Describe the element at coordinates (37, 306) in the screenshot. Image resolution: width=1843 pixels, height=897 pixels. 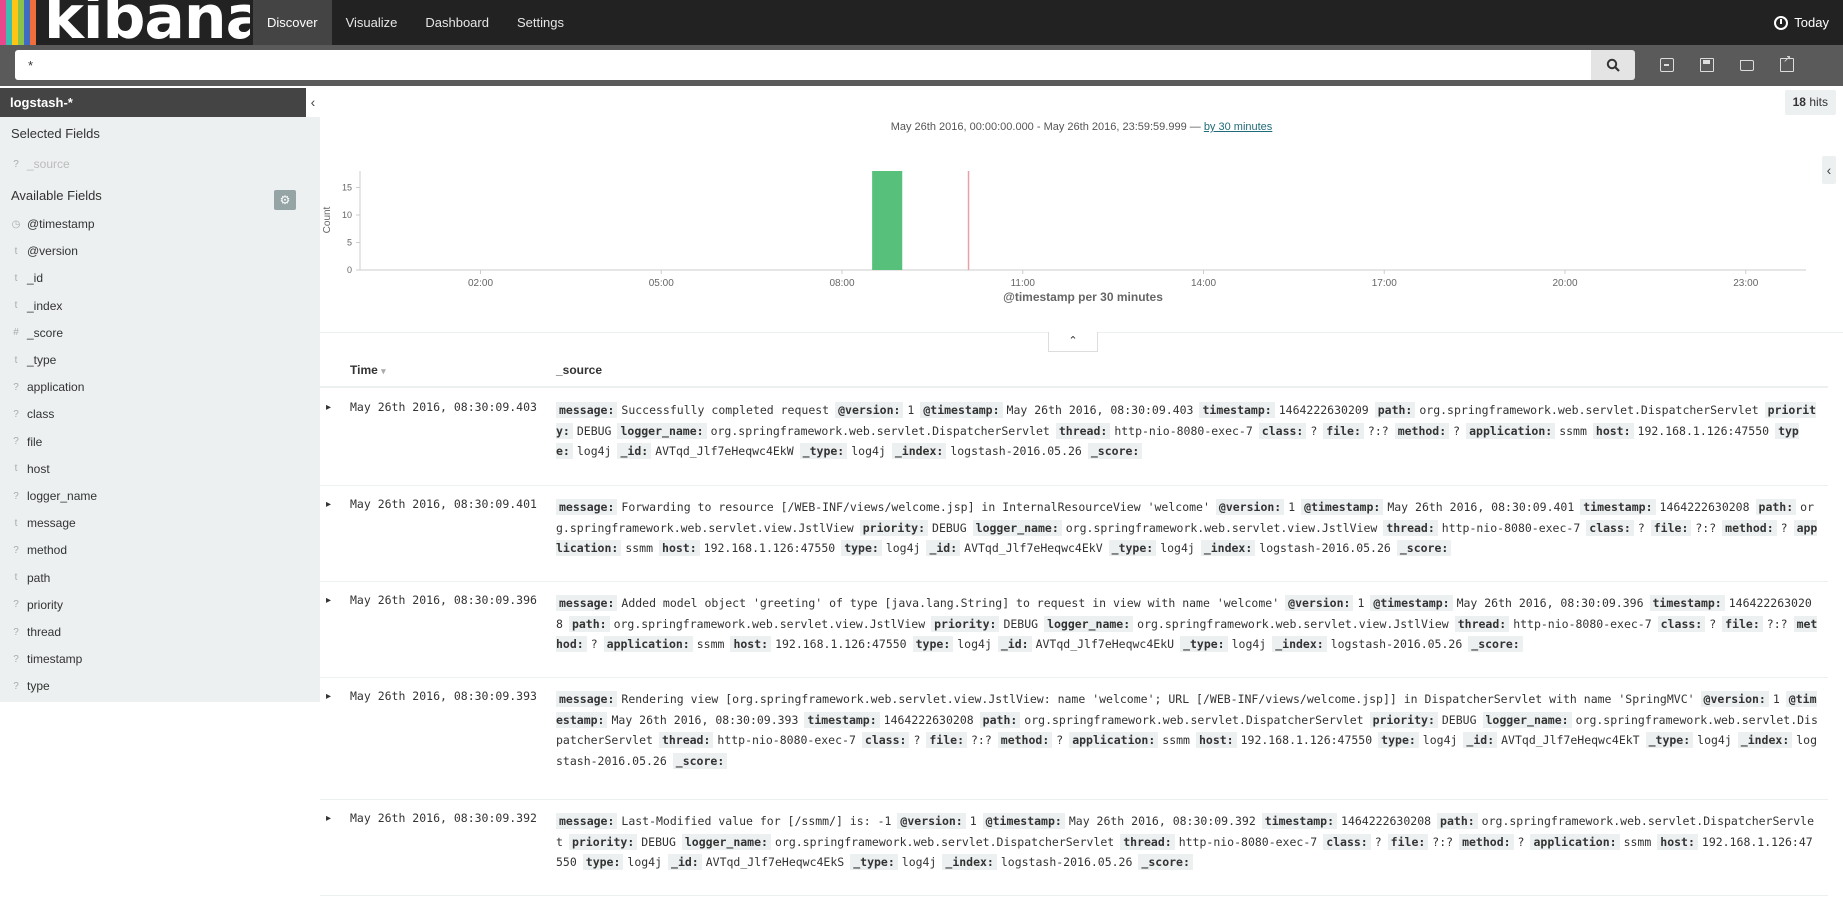
I see `available-field-index: t _index` at that location.